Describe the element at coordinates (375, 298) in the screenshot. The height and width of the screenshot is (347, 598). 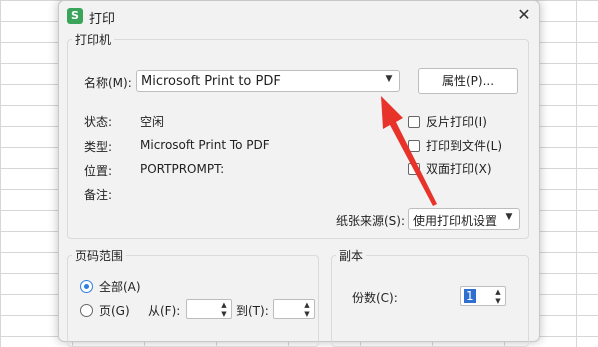
I see `copies-count-label: 份数(C):` at that location.